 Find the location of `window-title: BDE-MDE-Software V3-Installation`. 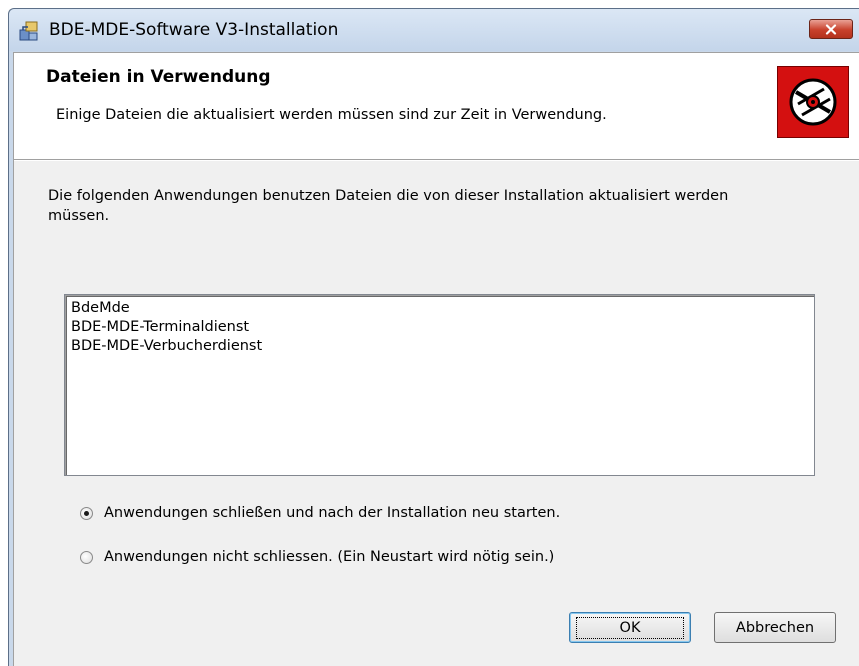

window-title: BDE-MDE-Software V3-Installation is located at coordinates (194, 30).